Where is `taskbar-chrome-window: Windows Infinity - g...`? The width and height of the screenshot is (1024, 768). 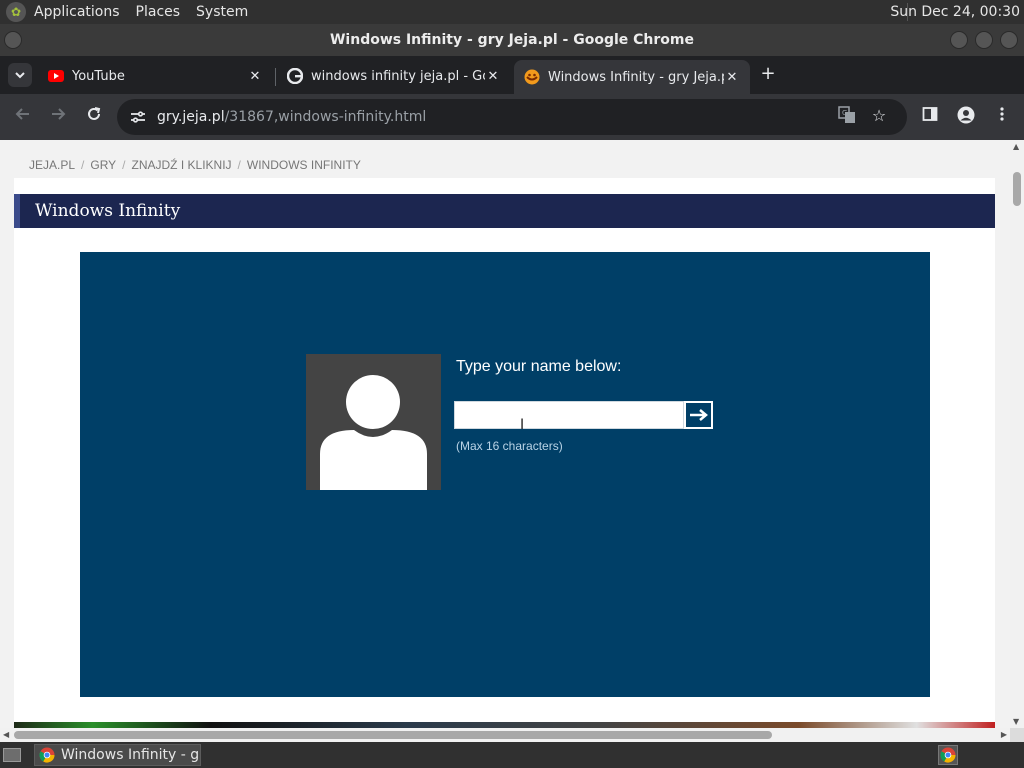 taskbar-chrome-window: Windows Infinity - g... is located at coordinates (117, 755).